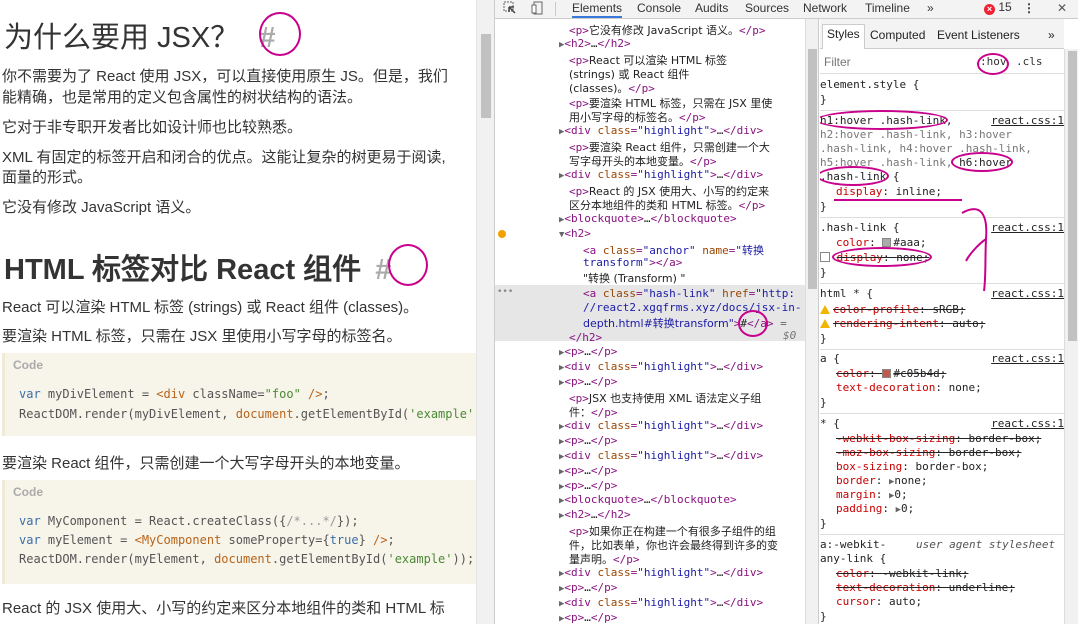 The image size is (1078, 624). Describe the element at coordinates (633, 262) in the screenshot. I see `tree-node-text: transform"></a>` at that location.